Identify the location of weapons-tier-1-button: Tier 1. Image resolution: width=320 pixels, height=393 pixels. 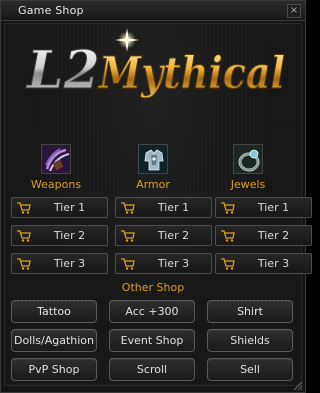
(59, 207).